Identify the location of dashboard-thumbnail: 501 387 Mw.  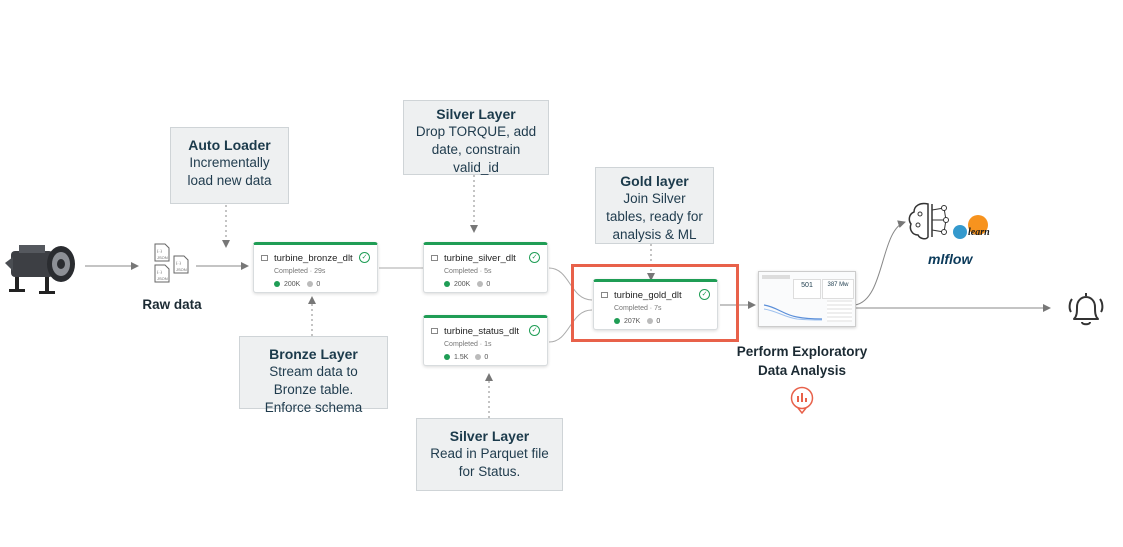
(807, 299).